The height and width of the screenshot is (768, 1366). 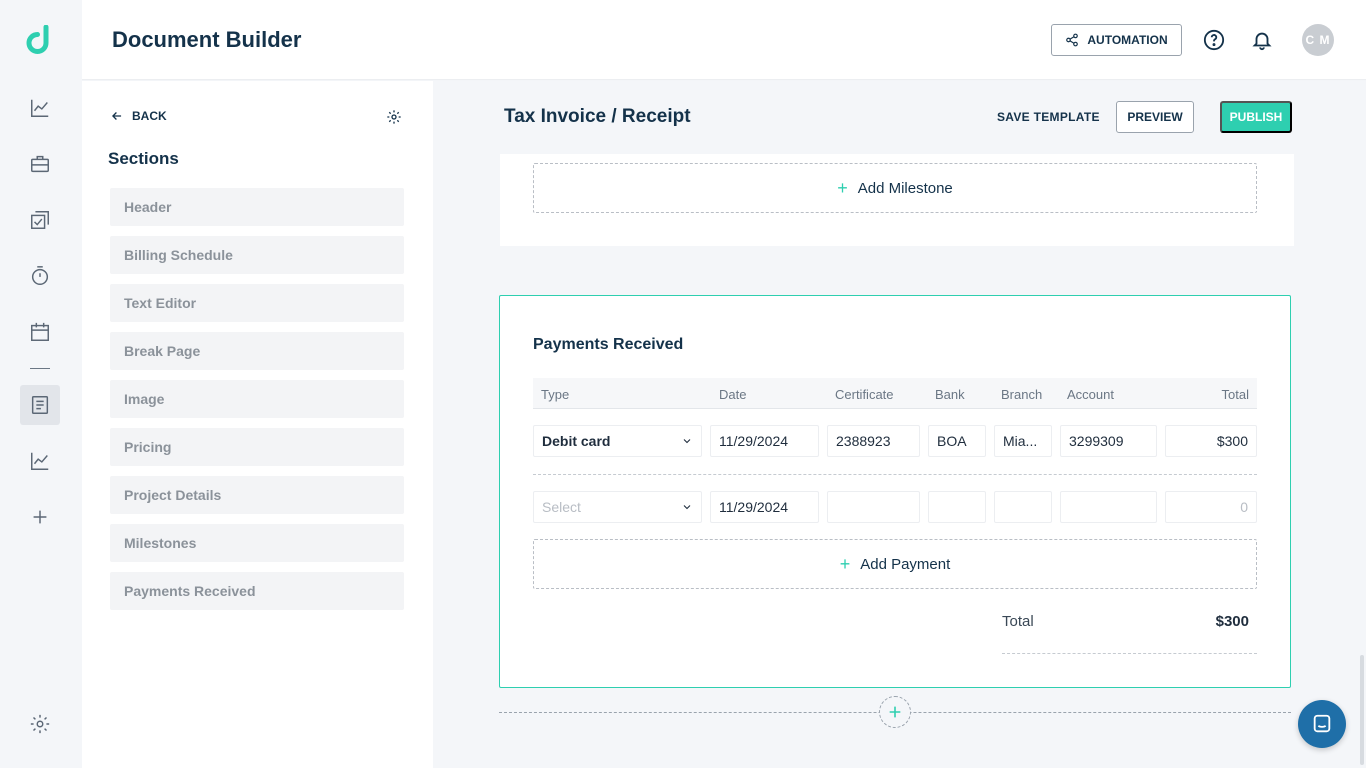 What do you see at coordinates (1232, 621) in the screenshot?
I see `total-value: $300` at bounding box center [1232, 621].